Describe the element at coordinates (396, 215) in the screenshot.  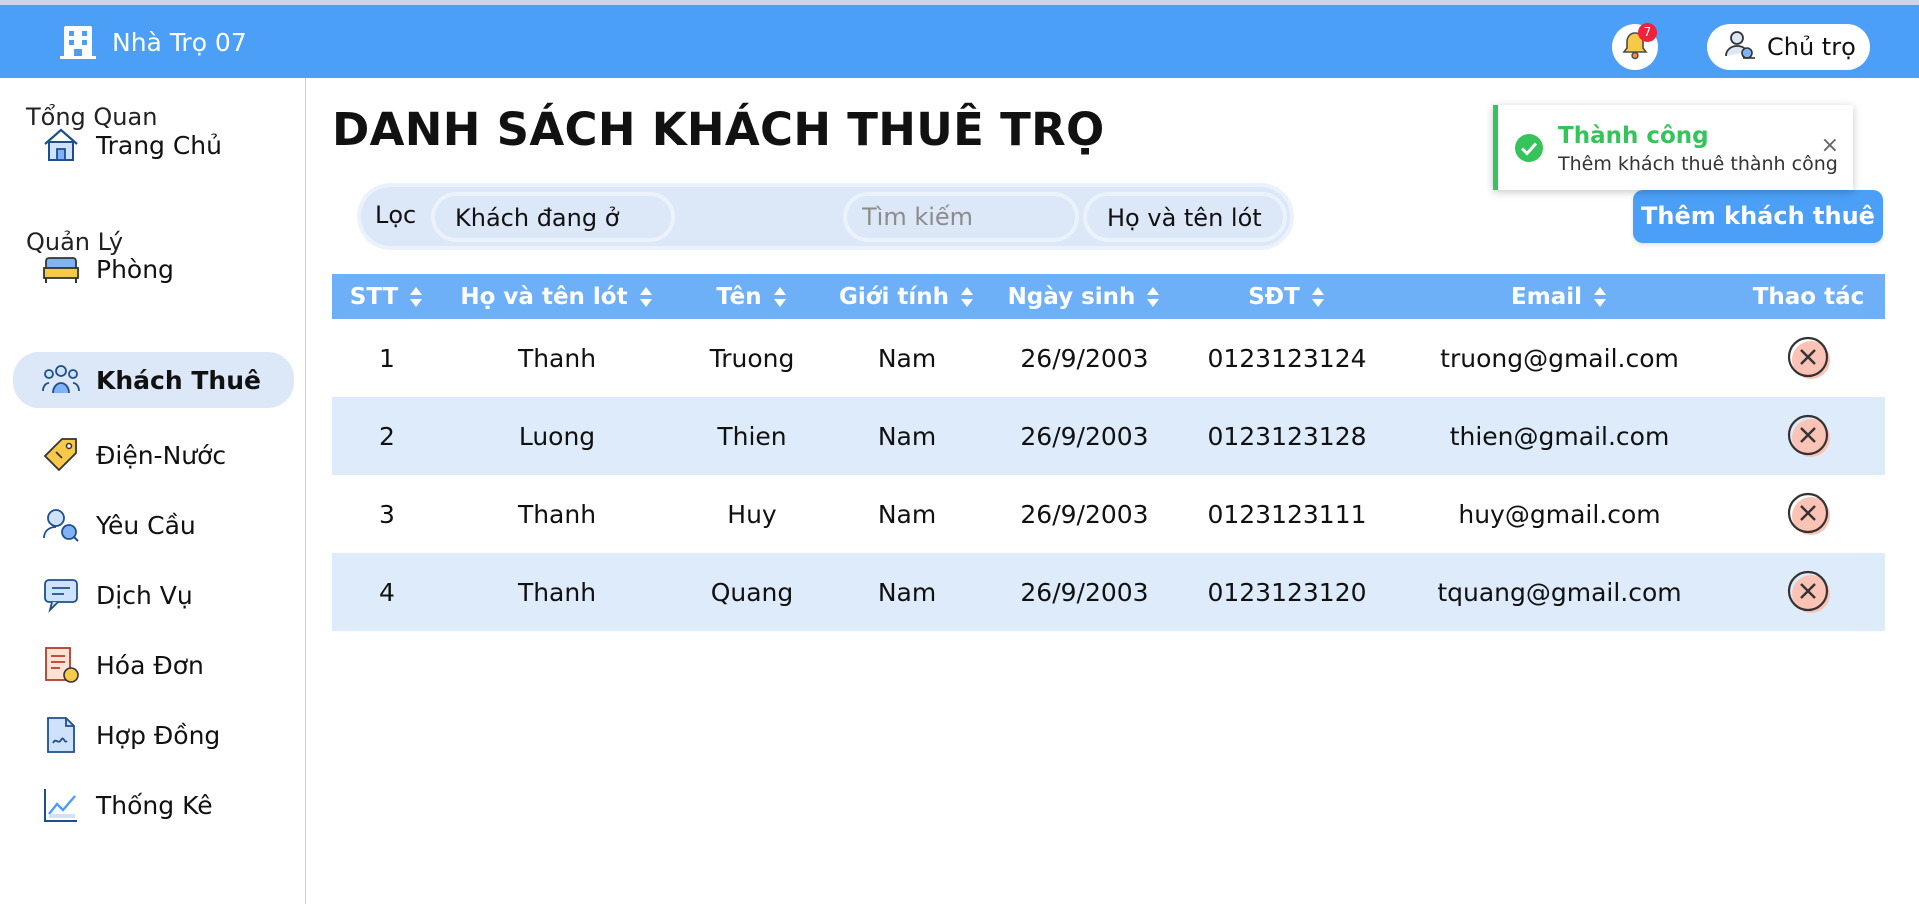
I see `filter-label: Lọc` at that location.